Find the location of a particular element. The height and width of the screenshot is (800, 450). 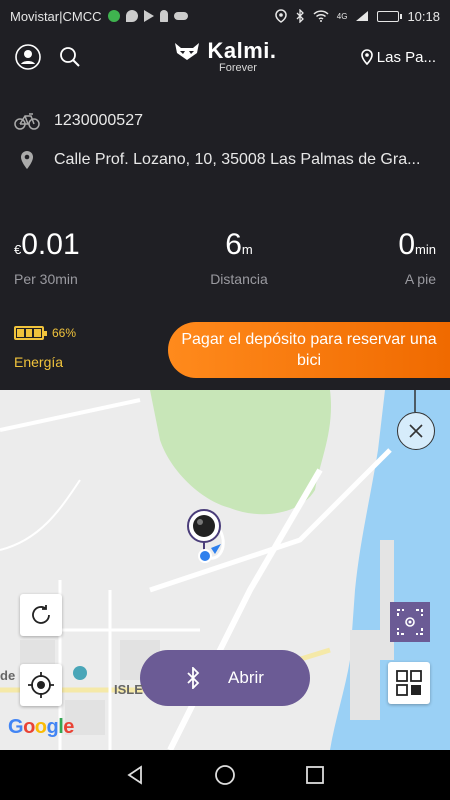

bike-marker-icon is located at coordinates (205, 538).